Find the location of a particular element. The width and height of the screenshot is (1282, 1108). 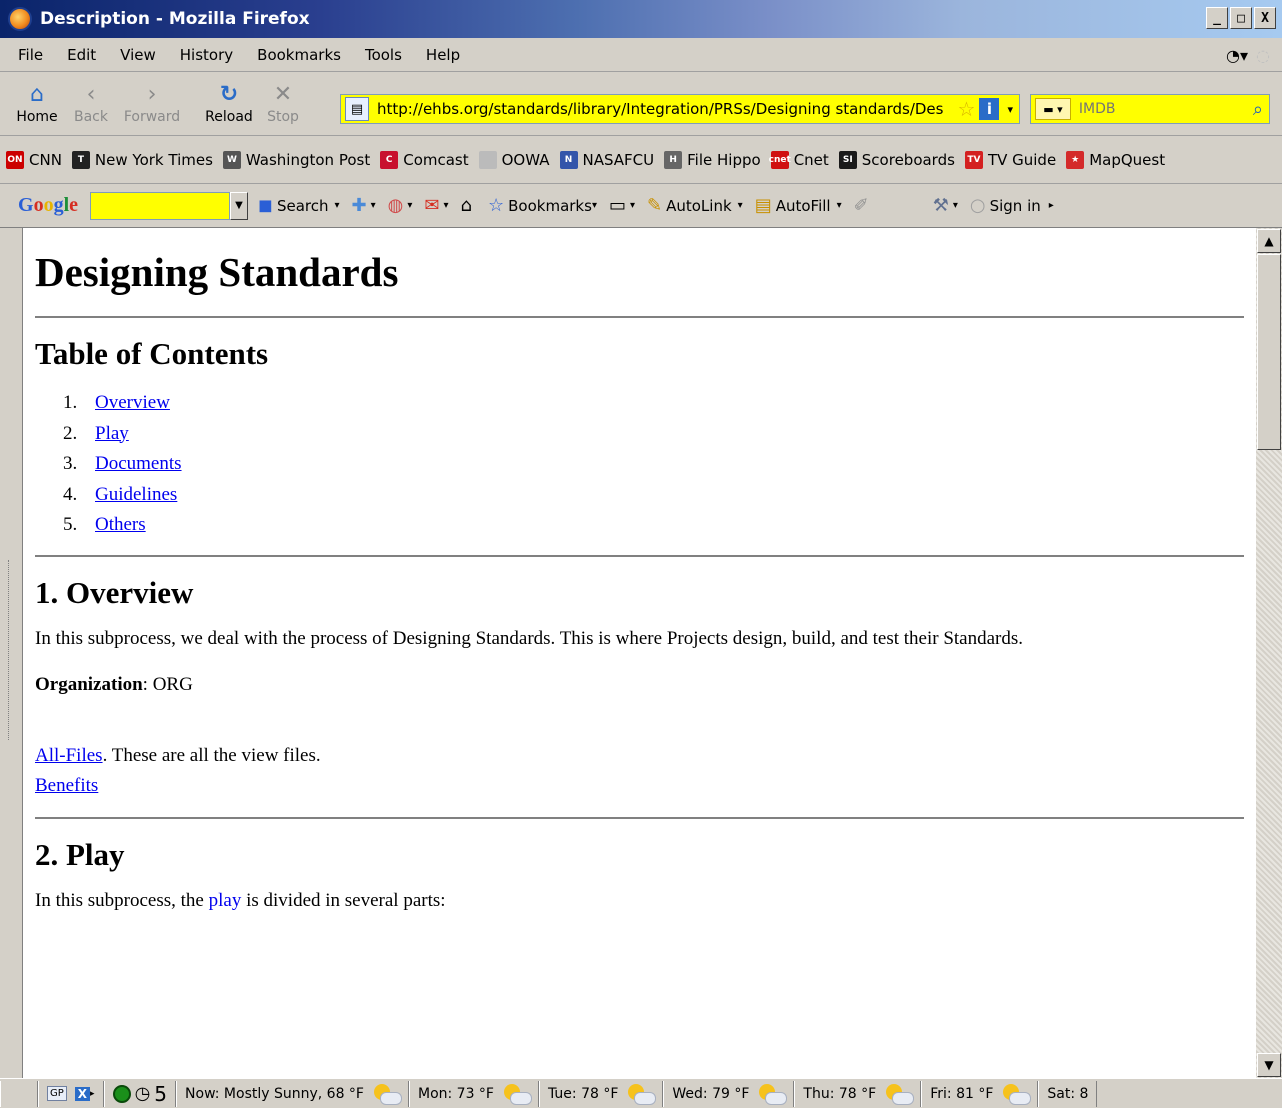

back-button: ‹ Back is located at coordinates (91, 103).